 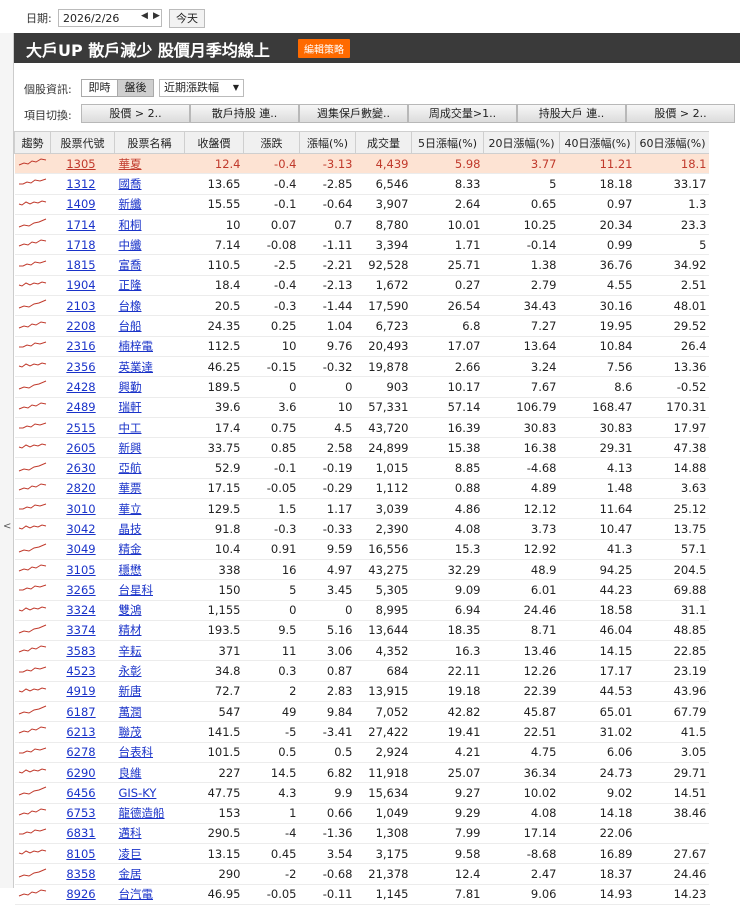 I want to click on stock-name-link: 凌巨, so click(x=130, y=854).